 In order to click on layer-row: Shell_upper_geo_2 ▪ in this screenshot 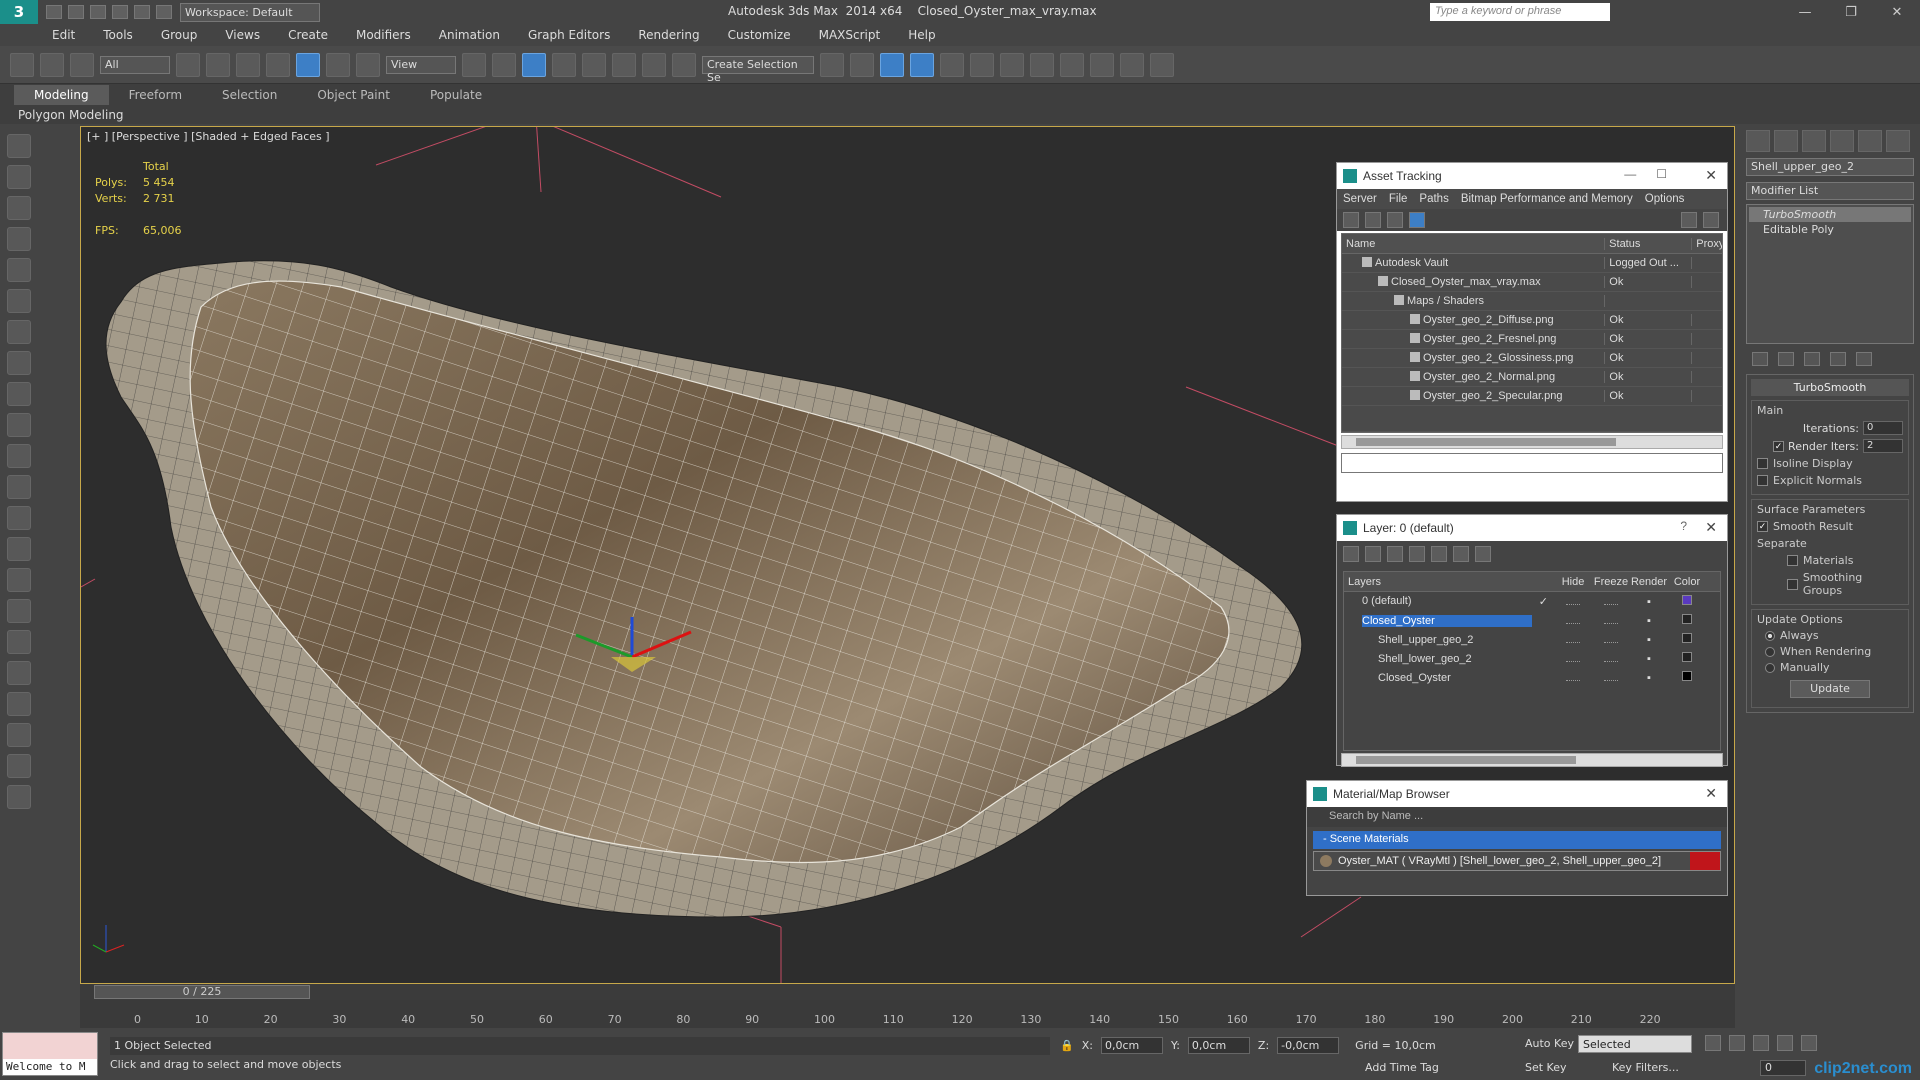, I will do `click(1532, 639)`.